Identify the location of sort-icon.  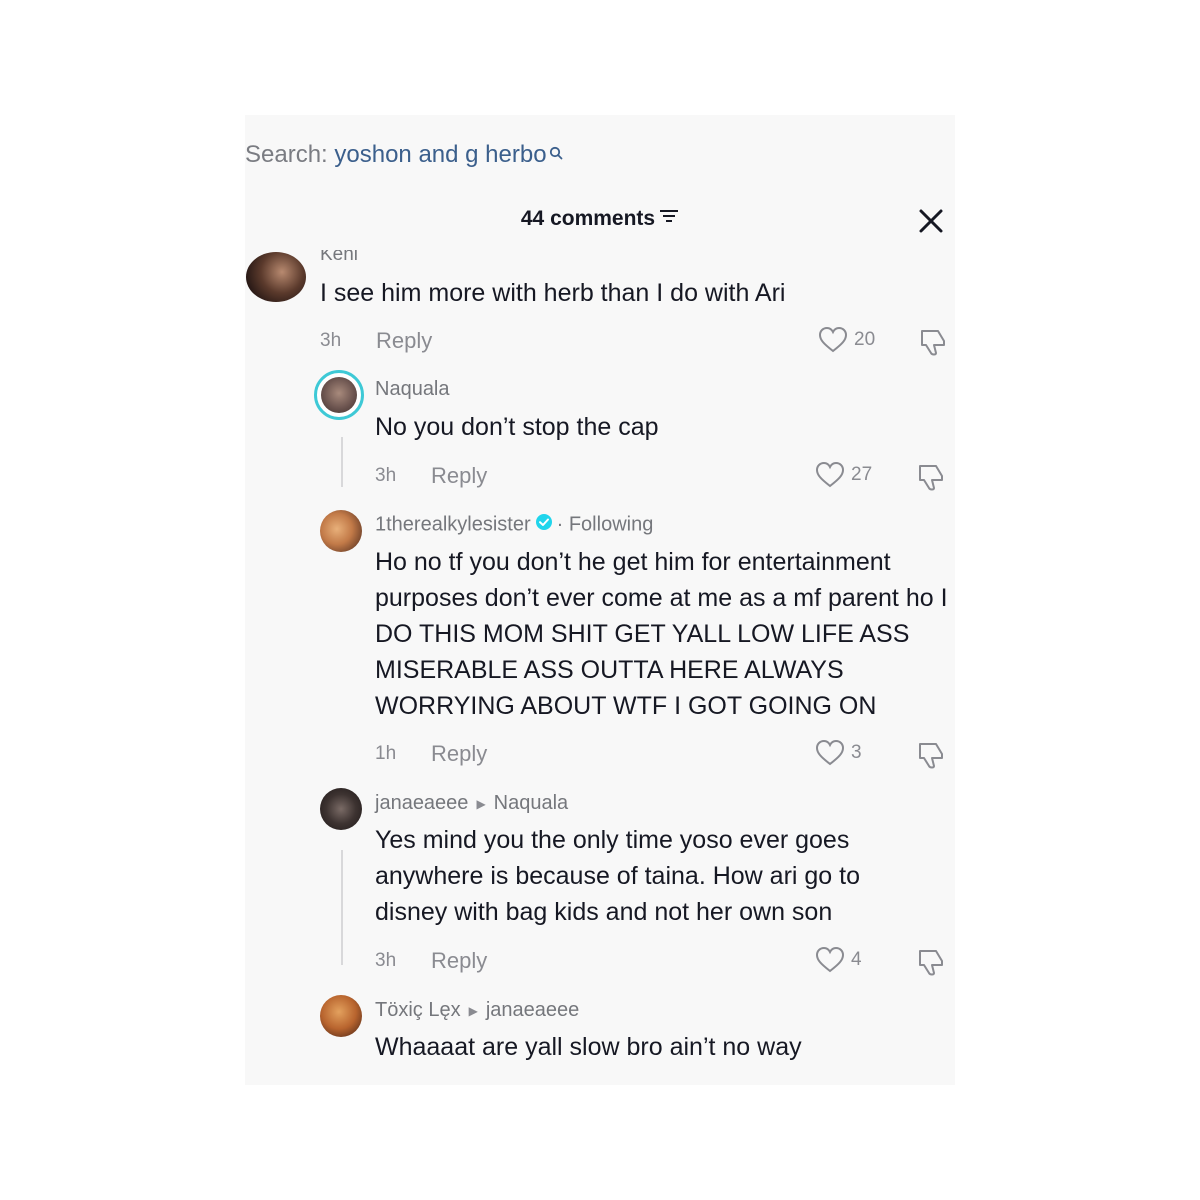
(669, 218).